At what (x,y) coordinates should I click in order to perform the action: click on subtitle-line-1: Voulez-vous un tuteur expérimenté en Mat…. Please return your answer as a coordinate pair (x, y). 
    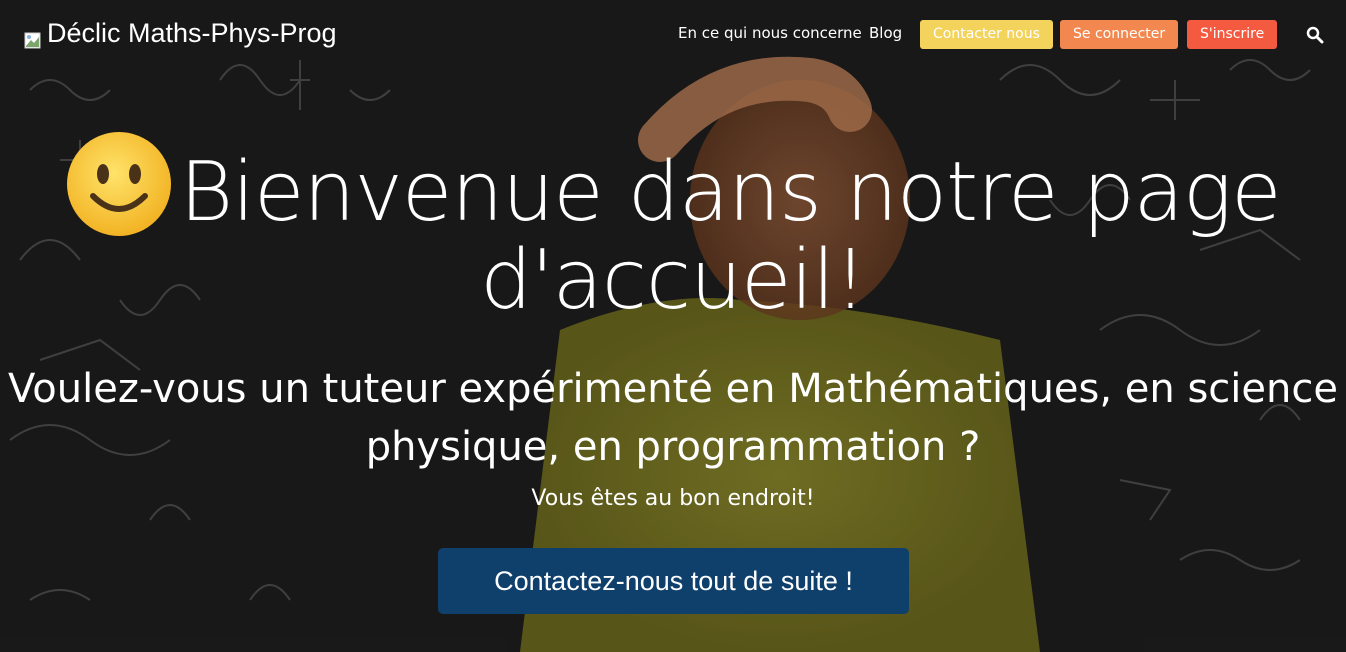
    Looking at the image, I should click on (673, 389).